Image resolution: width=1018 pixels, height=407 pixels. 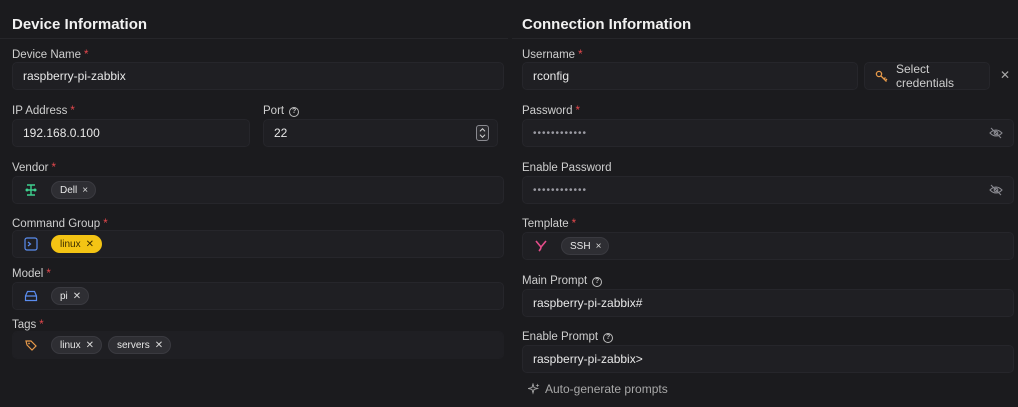 What do you see at coordinates (258, 244) in the screenshot?
I see `command-group-select: linux ✕` at bounding box center [258, 244].